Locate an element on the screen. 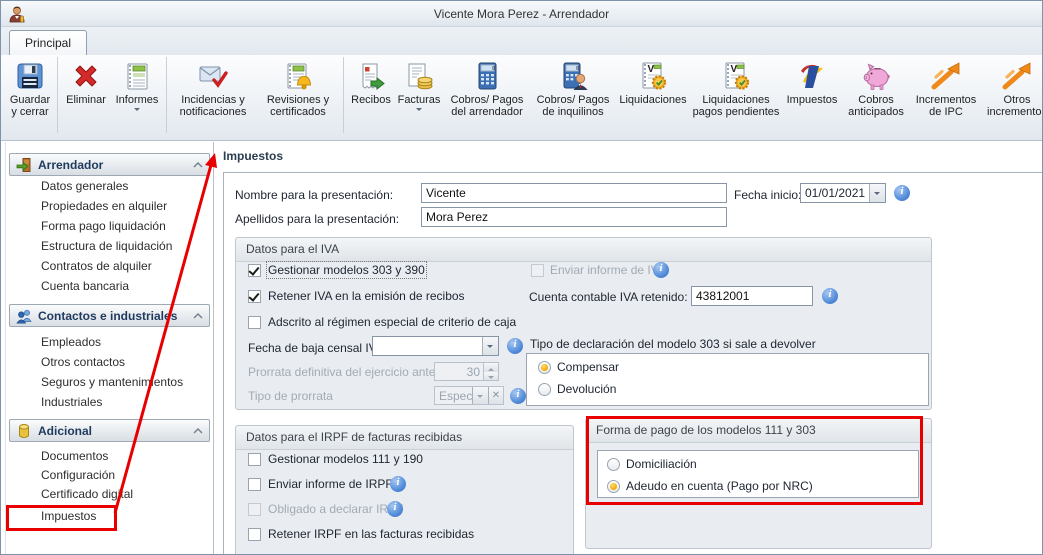  sidebar-item-contratos-de-alquiler: Contratos de alquiler is located at coordinates (96, 266).